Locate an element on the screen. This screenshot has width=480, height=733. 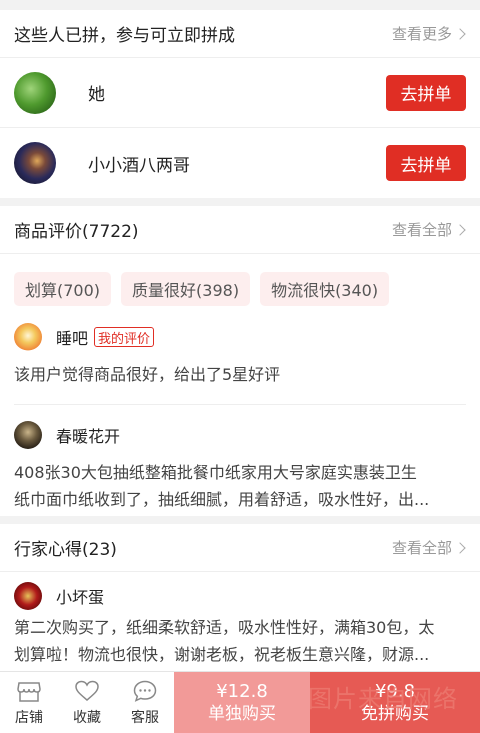
review-text: 该用户觉得商品很好，给出了5星好评 is located at coordinates (147, 374).